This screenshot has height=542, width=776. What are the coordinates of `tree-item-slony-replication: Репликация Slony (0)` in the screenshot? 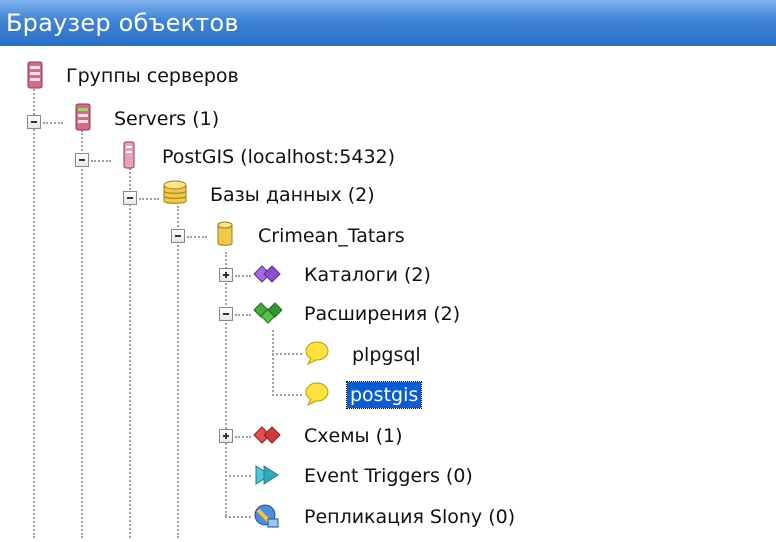 It's located at (409, 517).